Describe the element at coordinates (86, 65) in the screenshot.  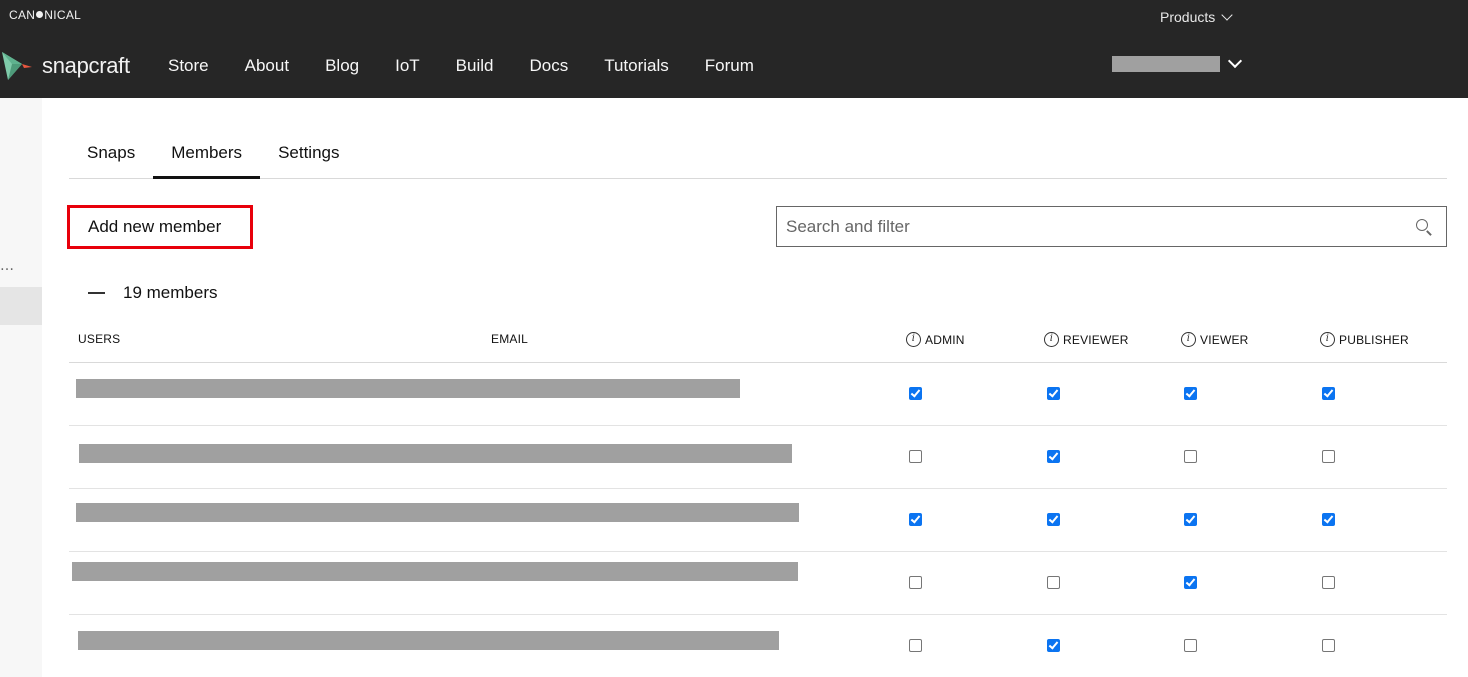
I see `snapcraft-logo-text: snapcraft` at that location.